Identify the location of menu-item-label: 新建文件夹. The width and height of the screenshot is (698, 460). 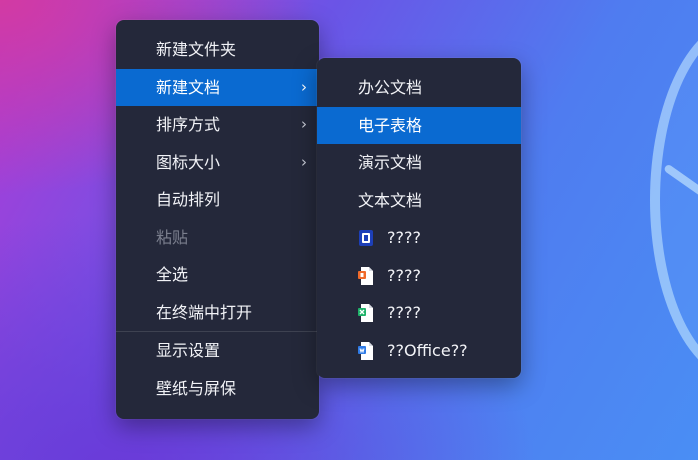
(196, 49).